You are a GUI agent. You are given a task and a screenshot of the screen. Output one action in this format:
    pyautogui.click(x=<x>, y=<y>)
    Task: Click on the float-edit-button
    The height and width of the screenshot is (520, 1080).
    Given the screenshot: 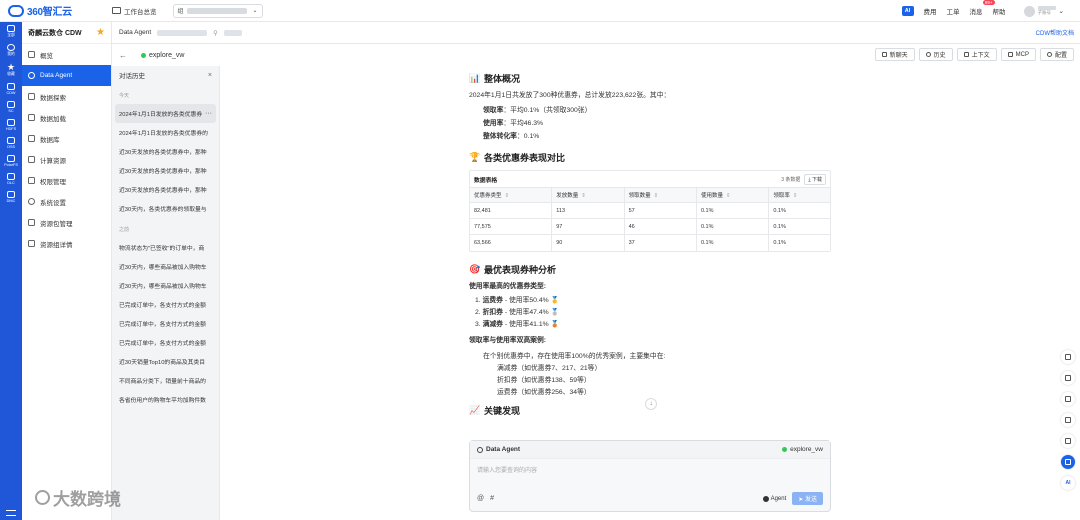 What is the action you would take?
    pyautogui.click(x=1068, y=462)
    